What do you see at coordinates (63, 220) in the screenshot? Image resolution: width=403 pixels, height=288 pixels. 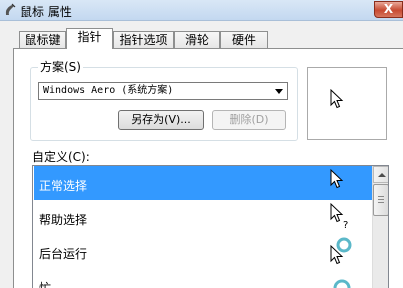 I see `list-item-label: 帮助选择` at bounding box center [63, 220].